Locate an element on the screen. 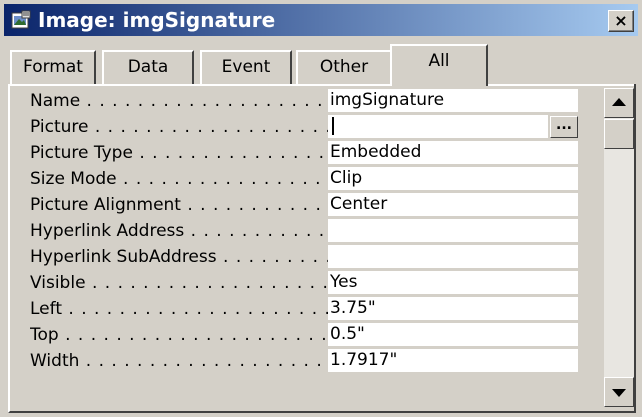  scroll-down-button is located at coordinates (619, 392).